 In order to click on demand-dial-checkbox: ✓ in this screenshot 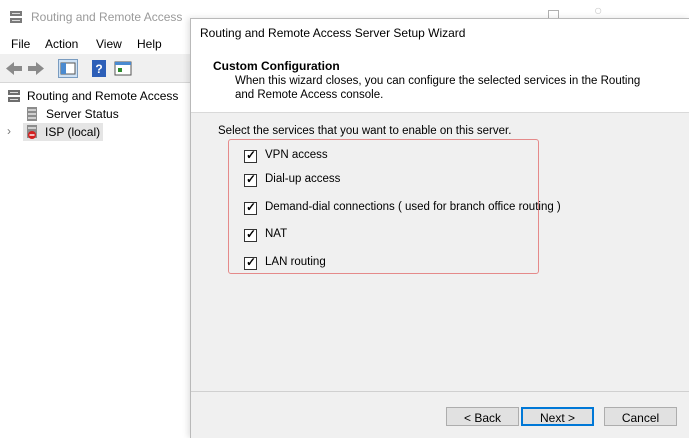, I will do `click(250, 207)`.